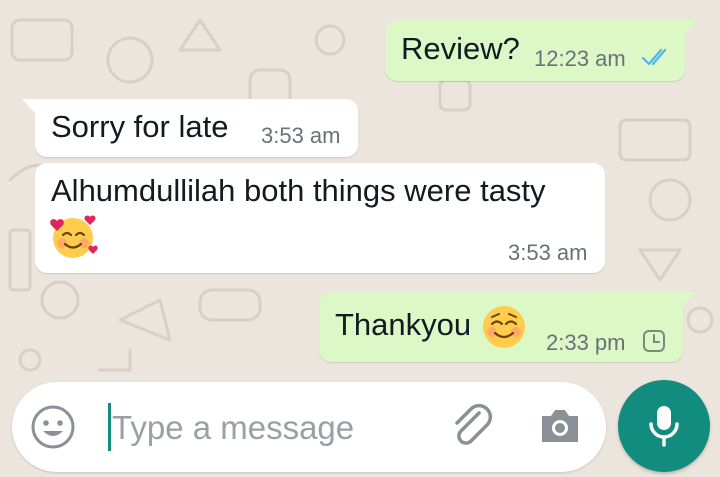 This screenshot has height=477, width=720. Describe the element at coordinates (140, 126) in the screenshot. I see `message-text: Sorry for late` at that location.